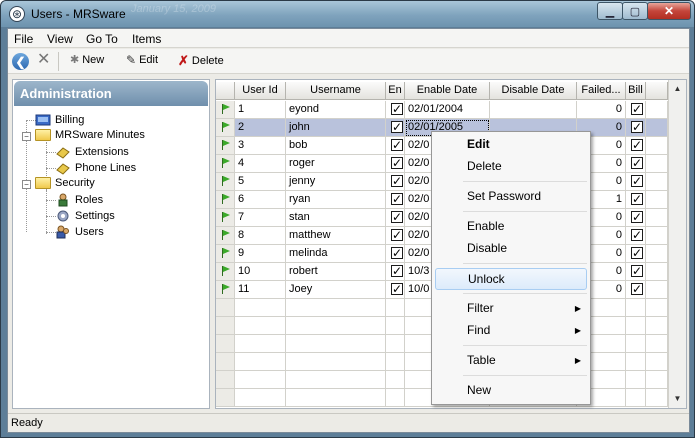  What do you see at coordinates (347, 14) in the screenshot?
I see `title-bar: ⊛ Users - MRSware January 15, 2009 ▁ ▢ ✕` at bounding box center [347, 14].